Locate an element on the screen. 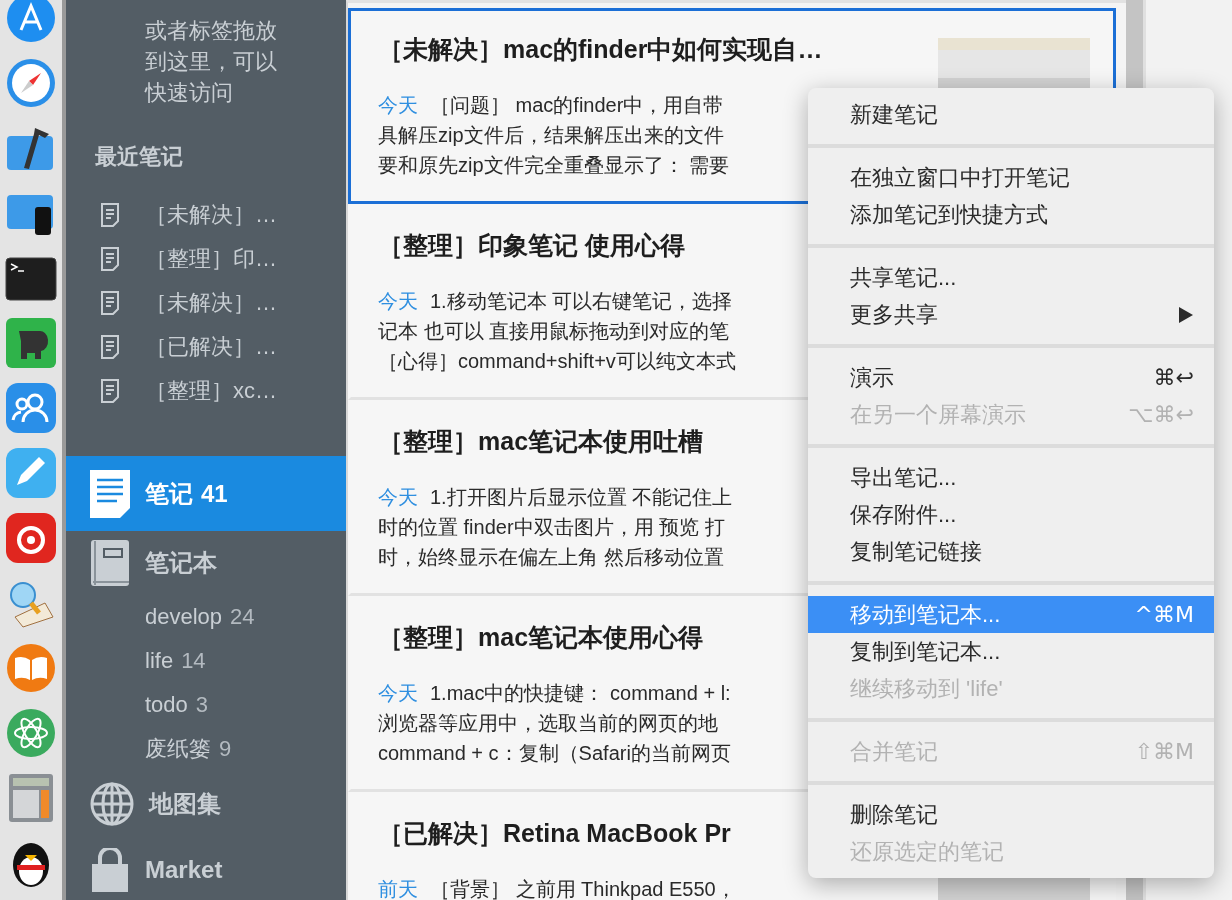 The width and height of the screenshot is (1232, 900). note-date: 前天 is located at coordinates (398, 888).